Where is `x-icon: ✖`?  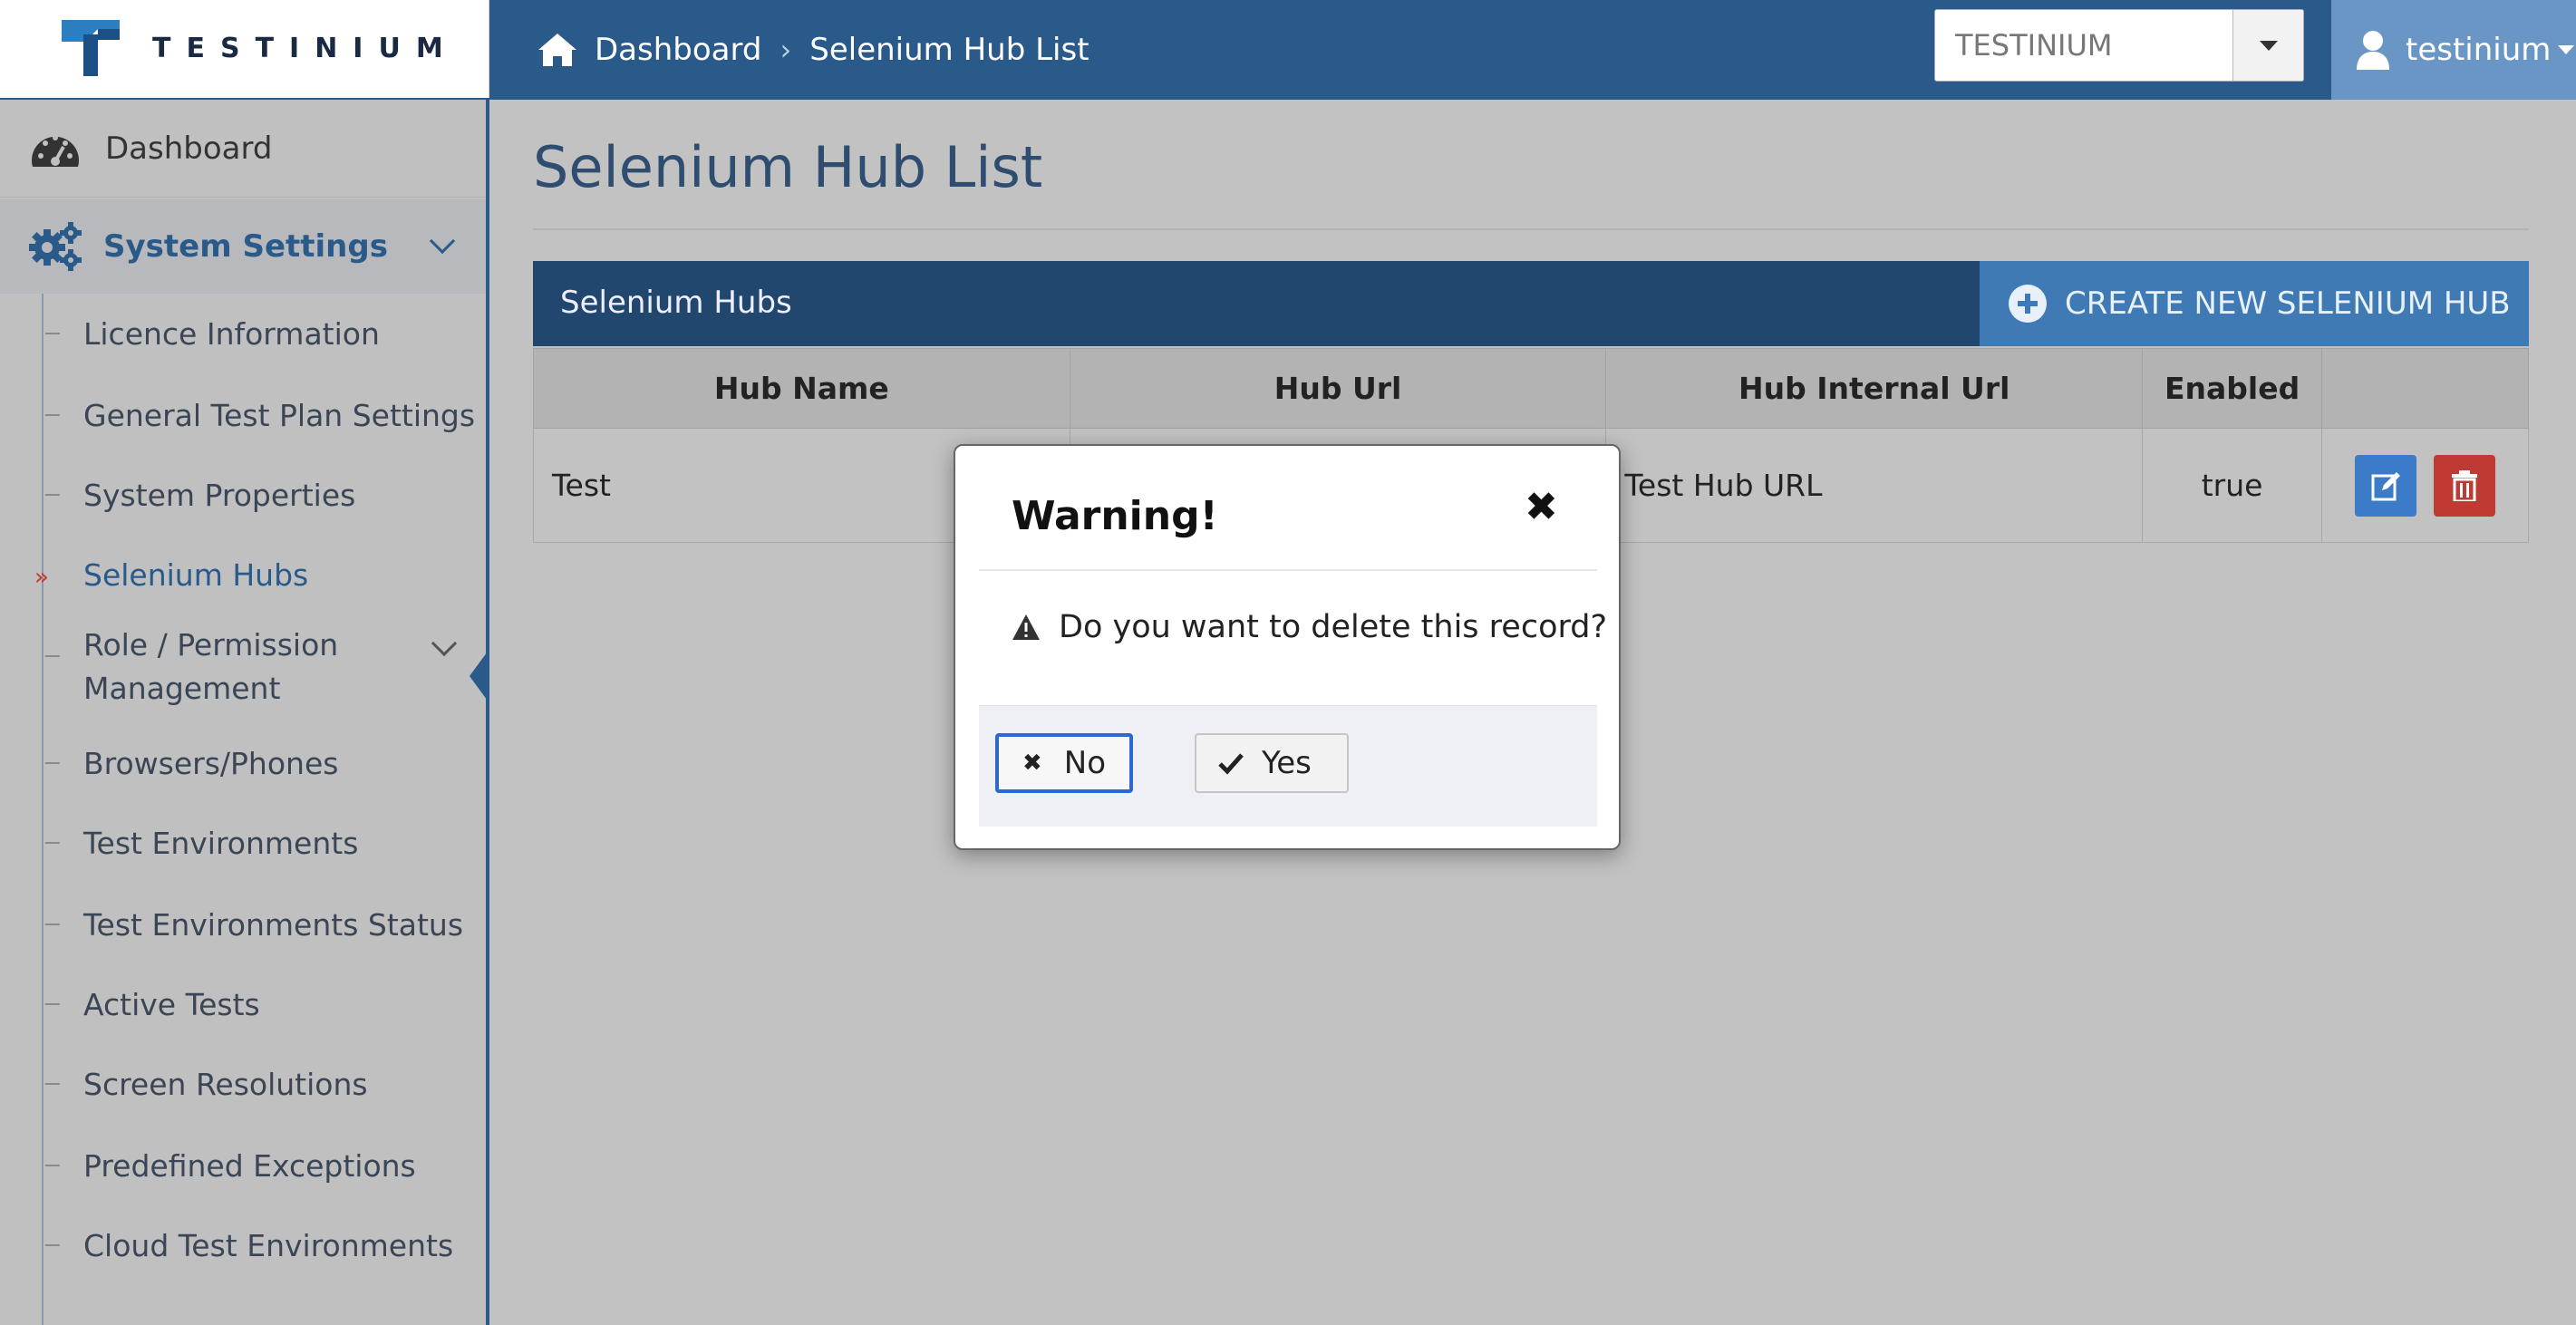 x-icon: ✖ is located at coordinates (1032, 763).